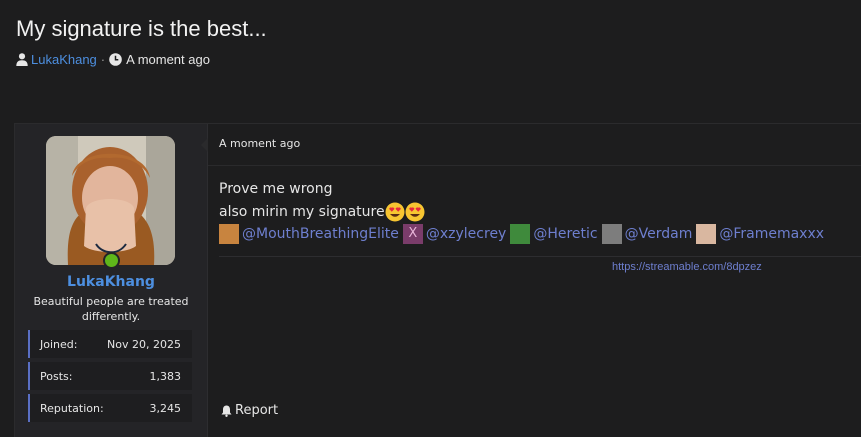 This screenshot has height=437, width=861. I want to click on stat-reputation: Reputation: 3,245, so click(110, 408).